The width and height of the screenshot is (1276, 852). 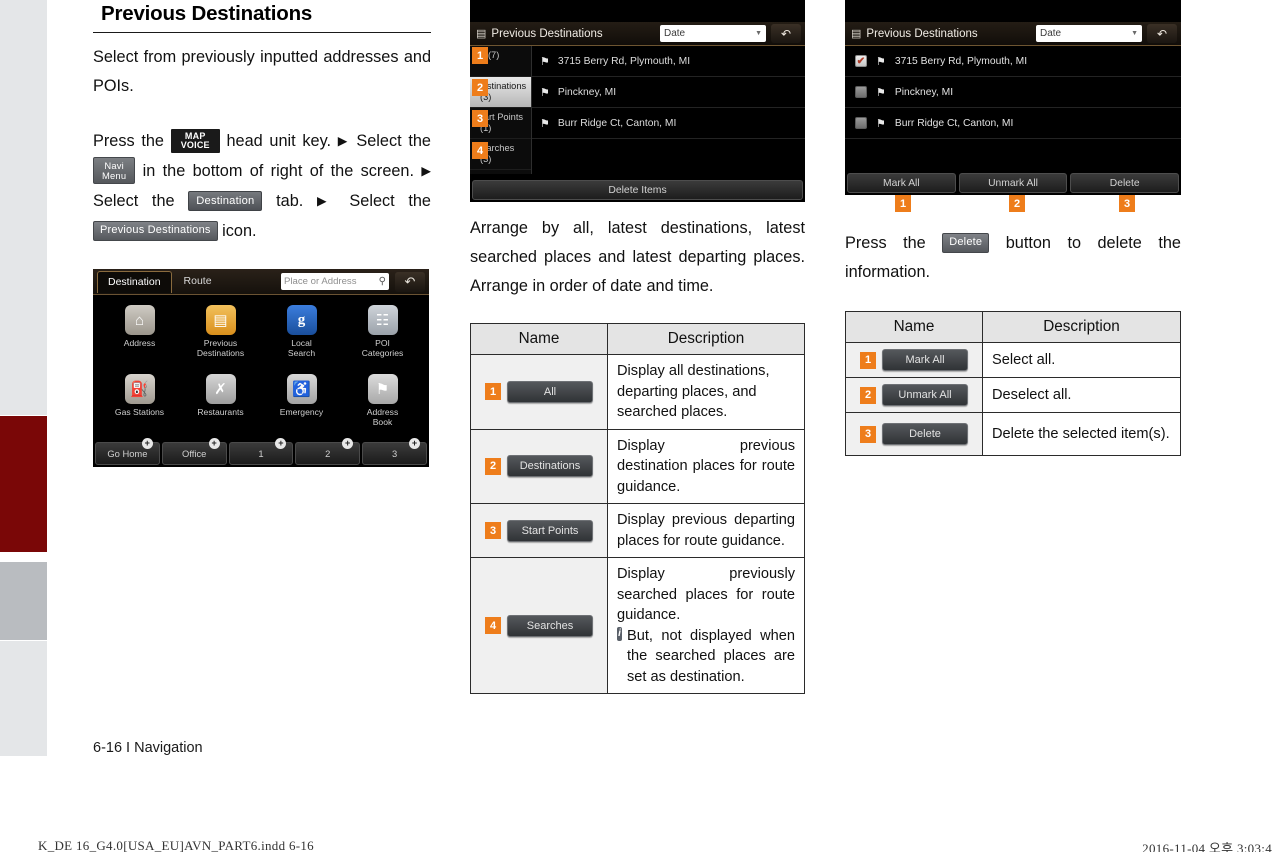 I want to click on list-item: ⚑ 3715 Berry Rd, Plymouth, MI, so click(x=668, y=61).